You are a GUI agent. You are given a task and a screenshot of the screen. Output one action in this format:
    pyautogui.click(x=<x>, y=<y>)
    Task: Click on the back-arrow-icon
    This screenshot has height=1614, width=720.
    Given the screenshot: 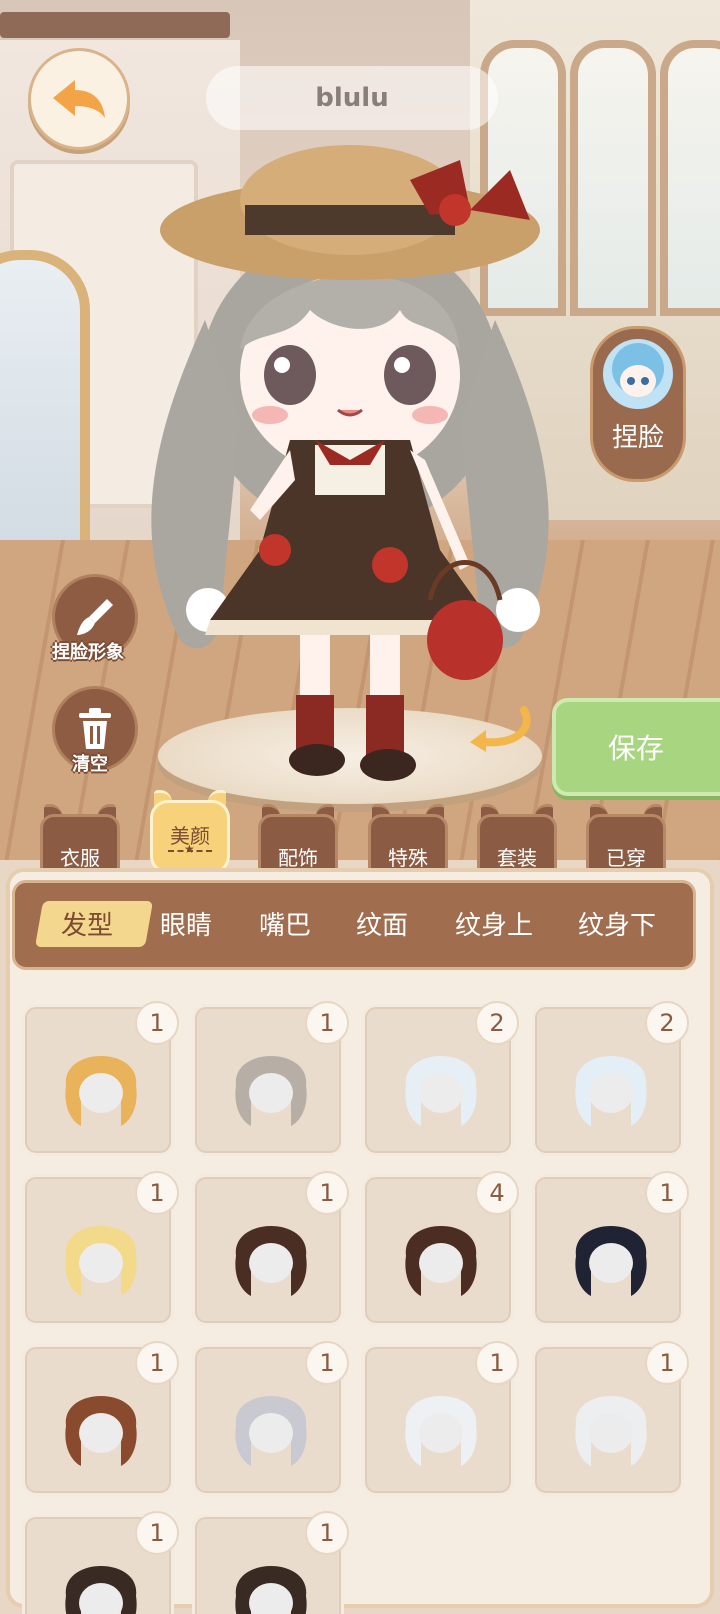 What is the action you would take?
    pyautogui.click(x=79, y=99)
    